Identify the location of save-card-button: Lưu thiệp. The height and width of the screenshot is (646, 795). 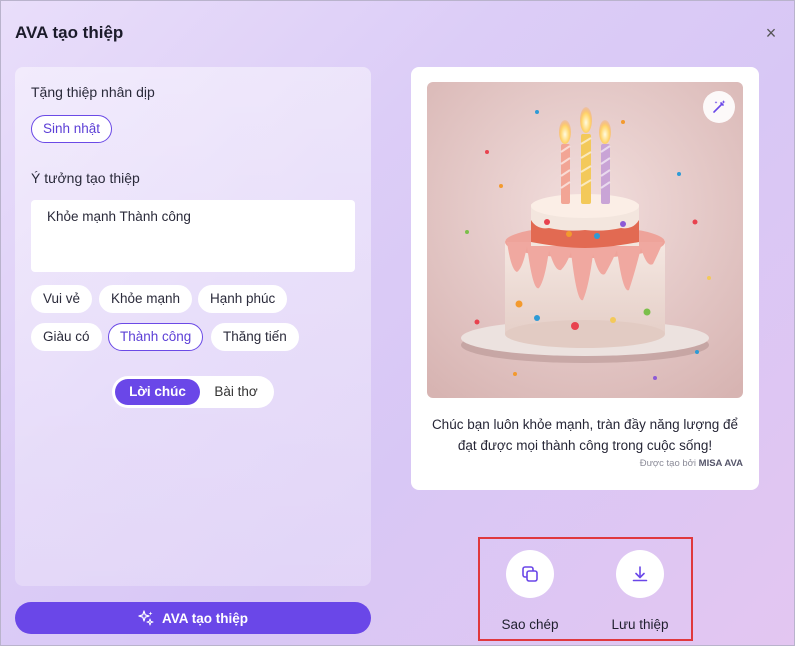
(640, 591).